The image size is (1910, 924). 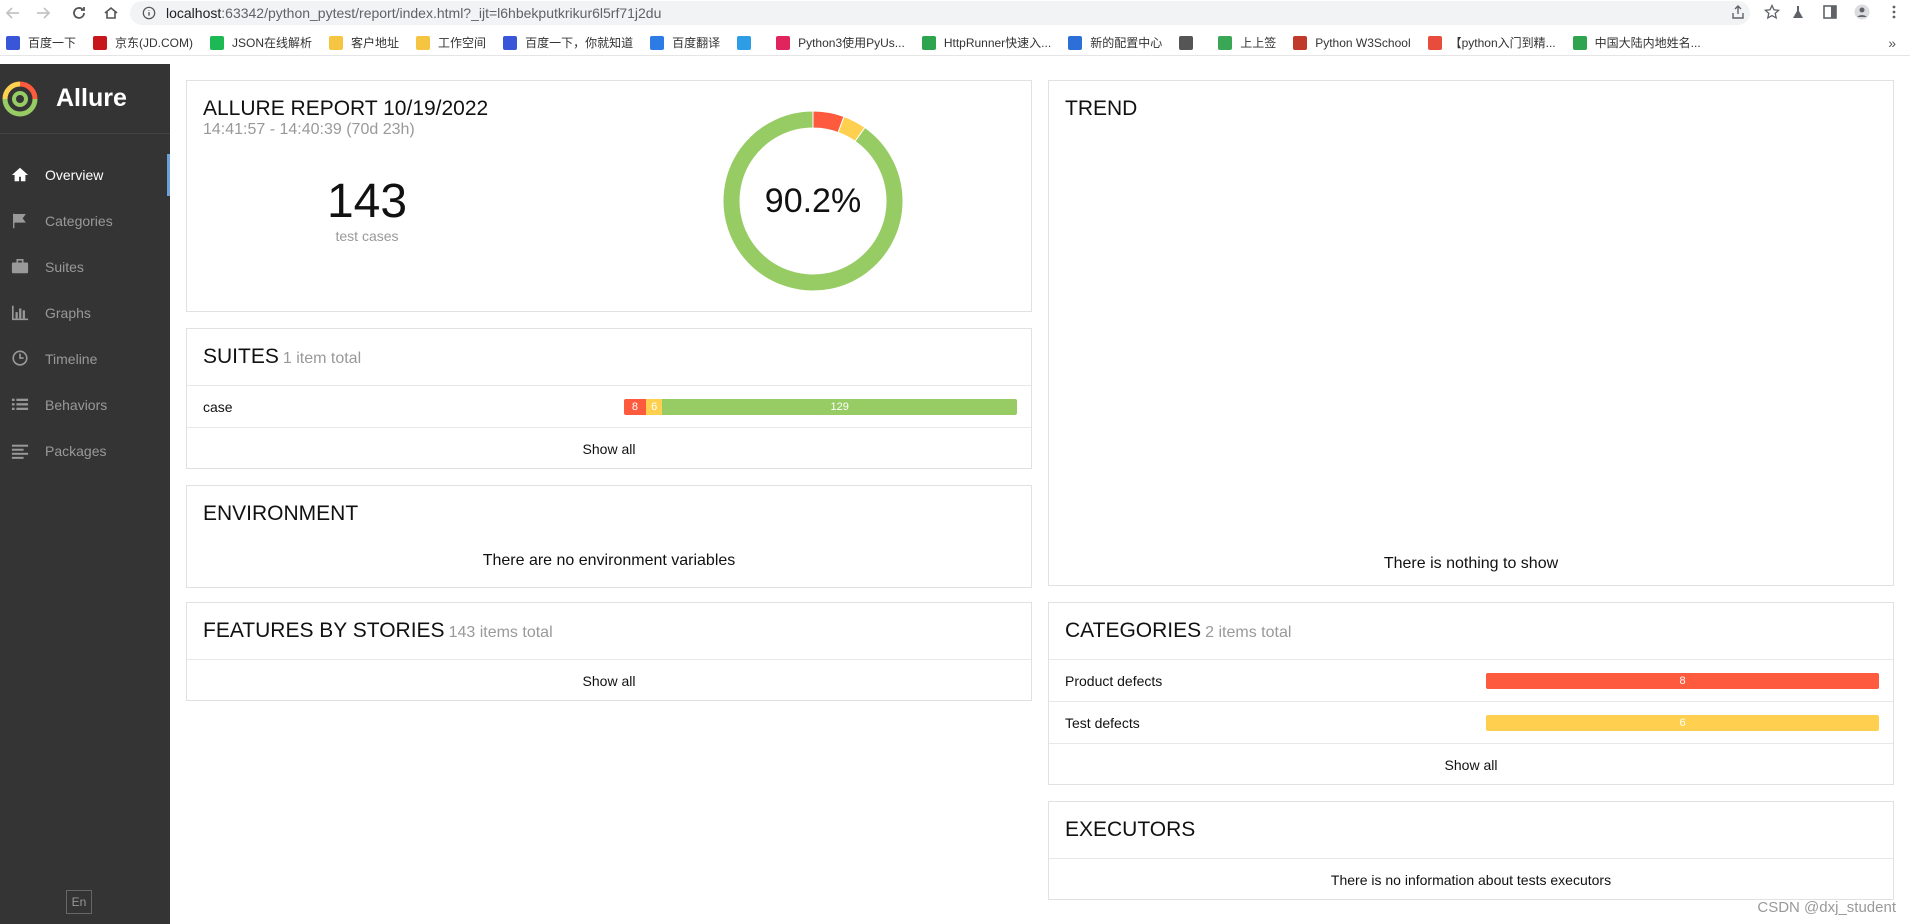 I want to click on watermark: CSDN @dxj_student, so click(x=1826, y=907).